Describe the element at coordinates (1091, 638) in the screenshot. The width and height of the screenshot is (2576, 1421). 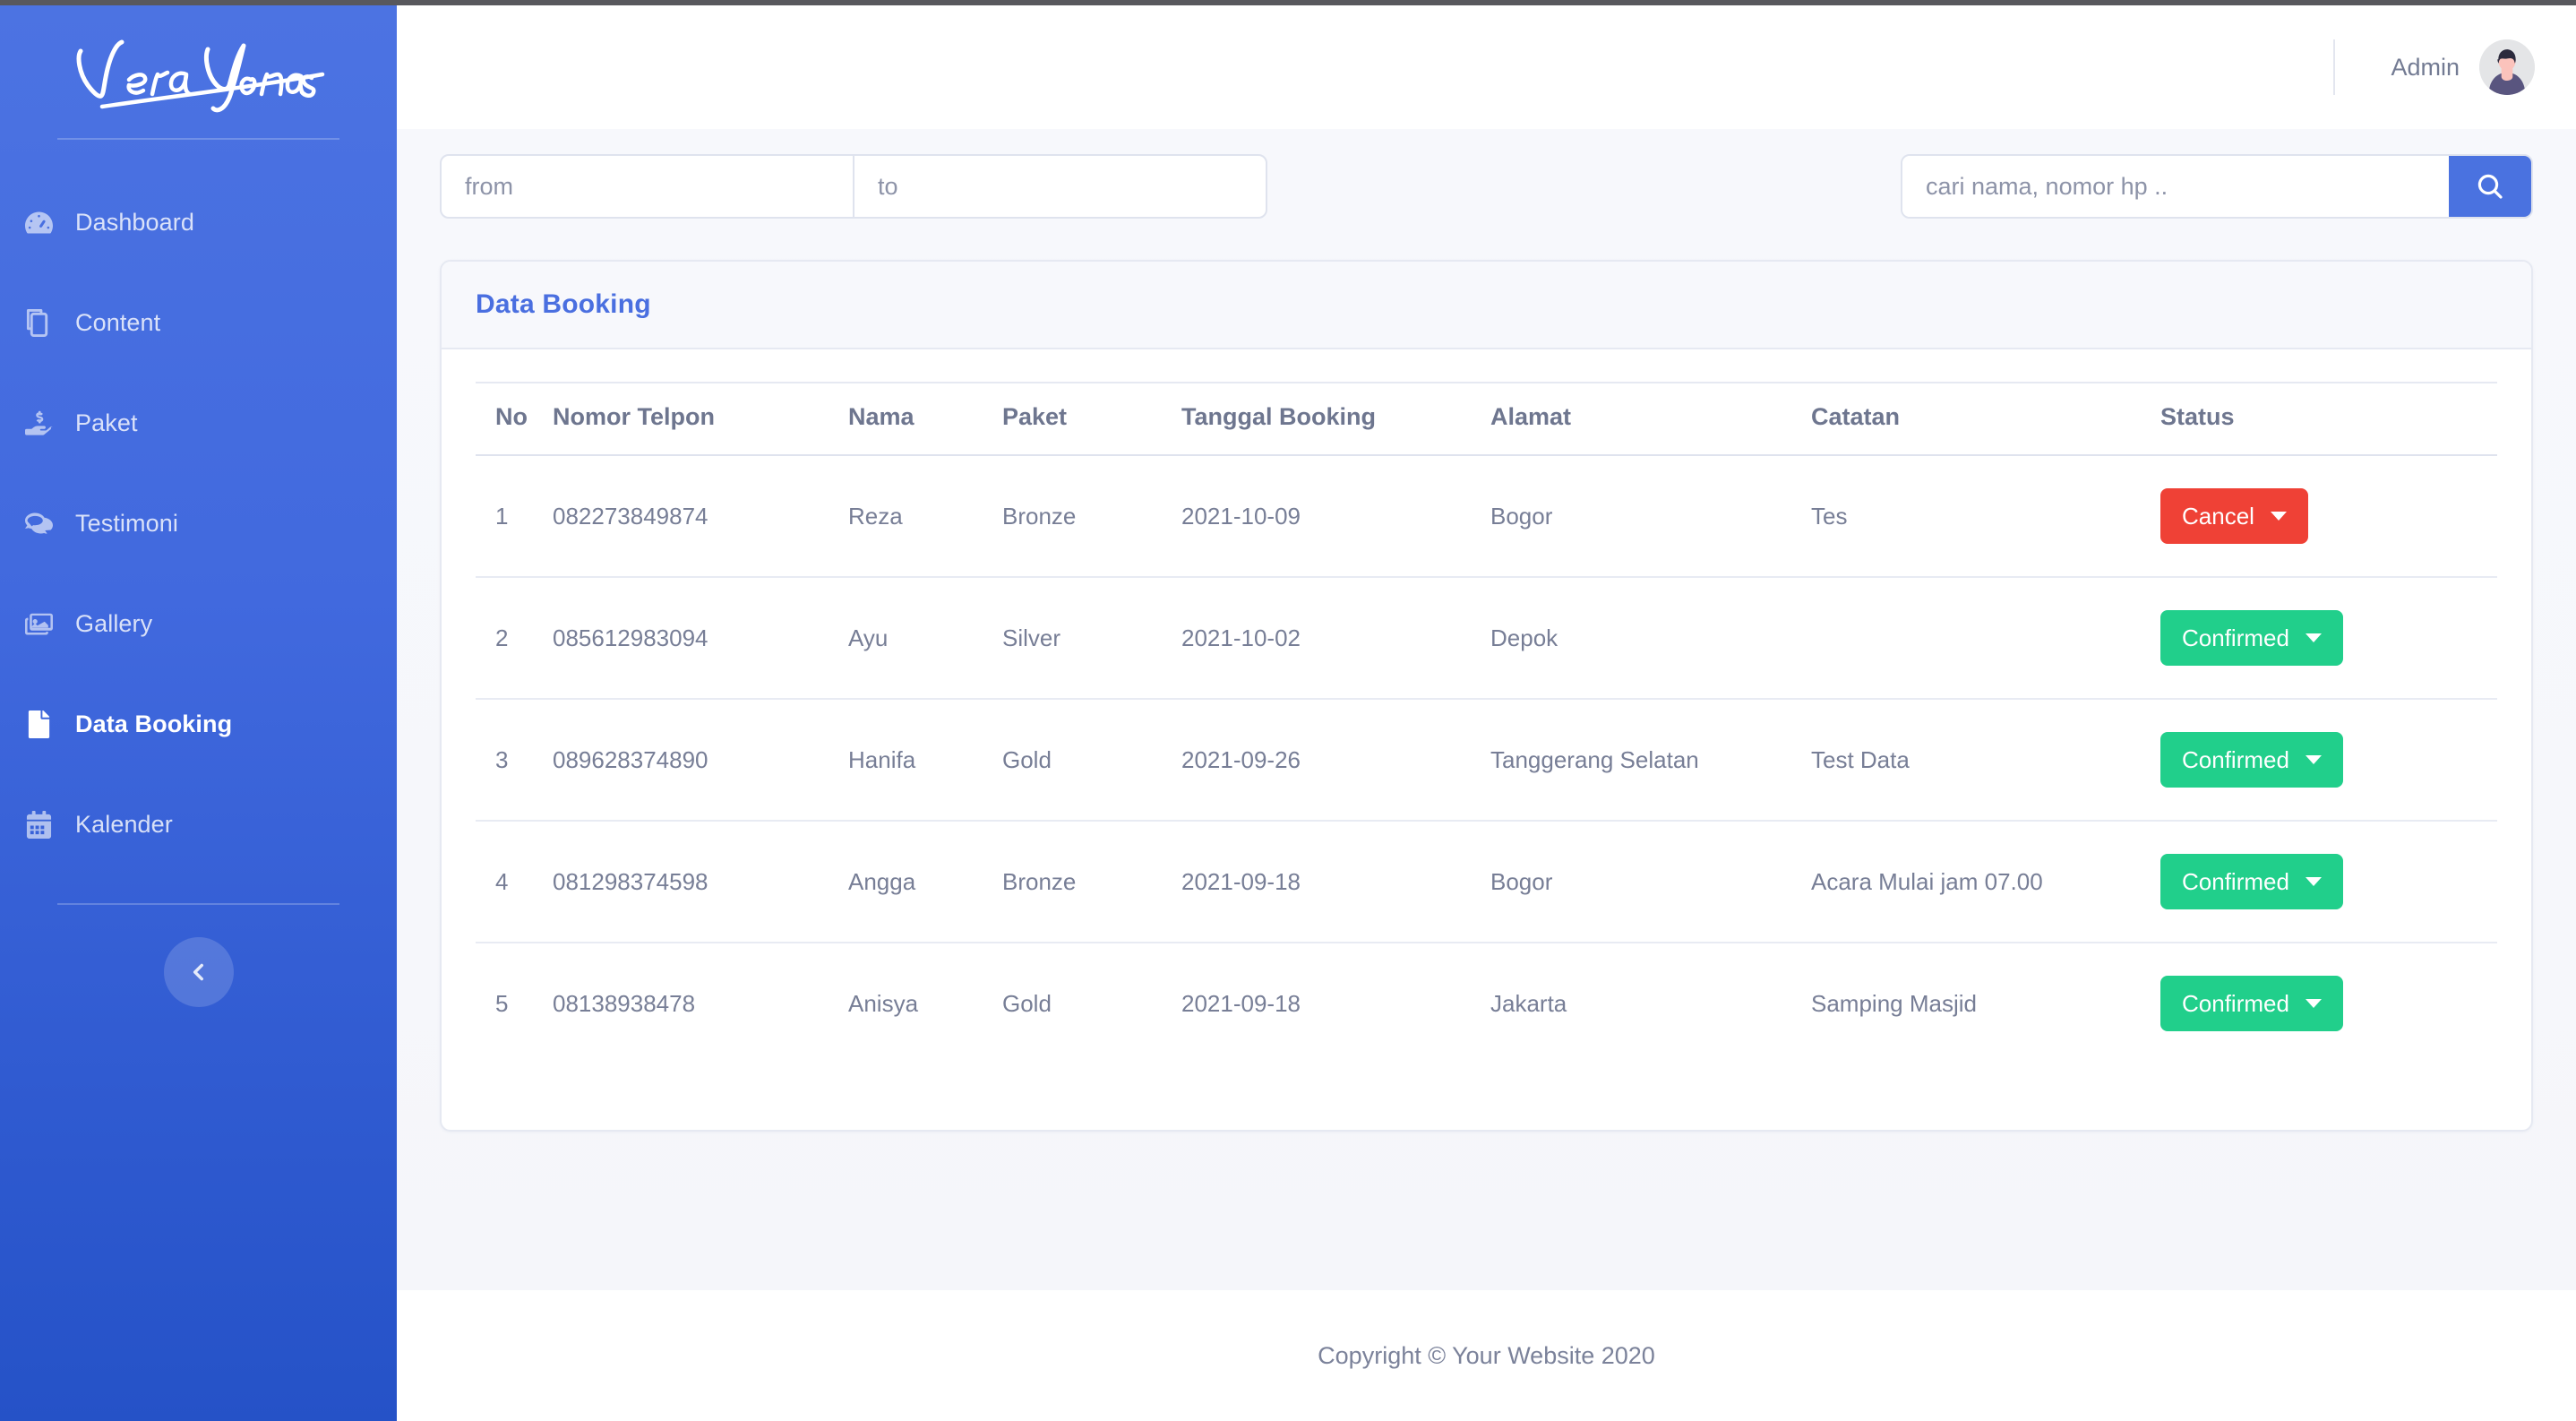
I see `cell-paket: Silver` at that location.